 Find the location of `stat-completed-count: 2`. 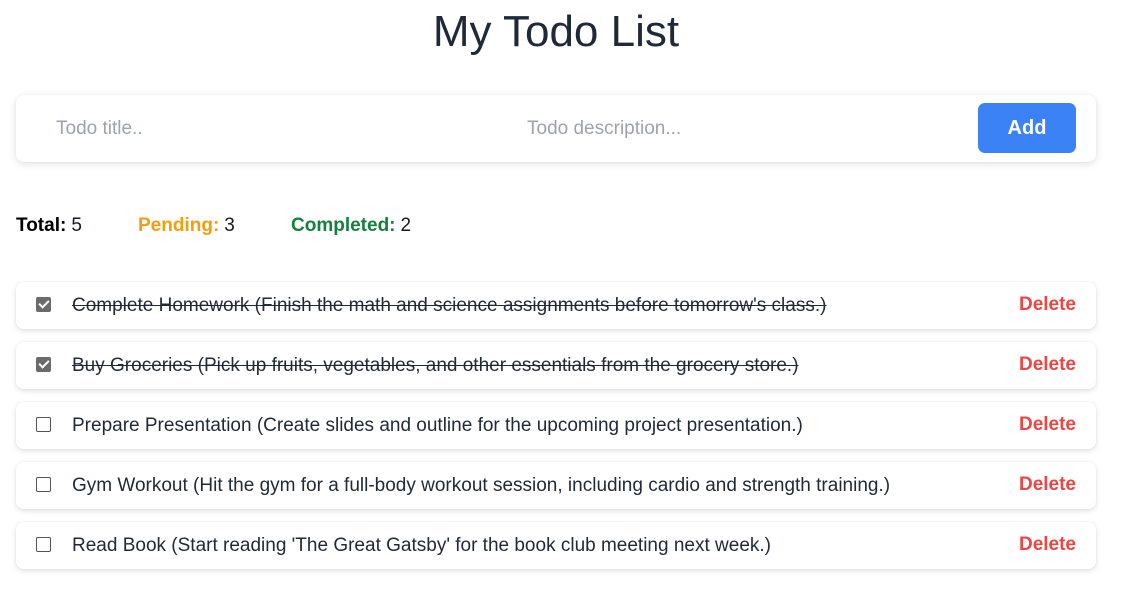

stat-completed-count: 2 is located at coordinates (406, 225).